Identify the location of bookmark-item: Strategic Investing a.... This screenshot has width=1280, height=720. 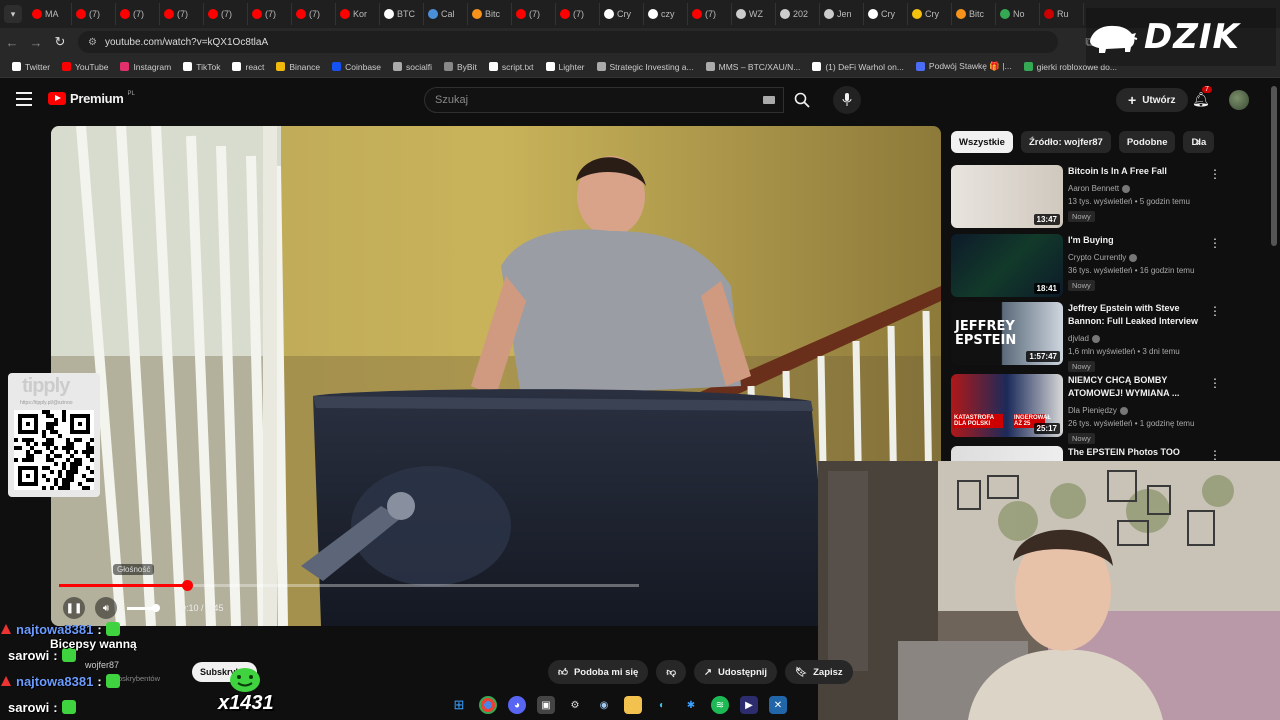
(645, 67).